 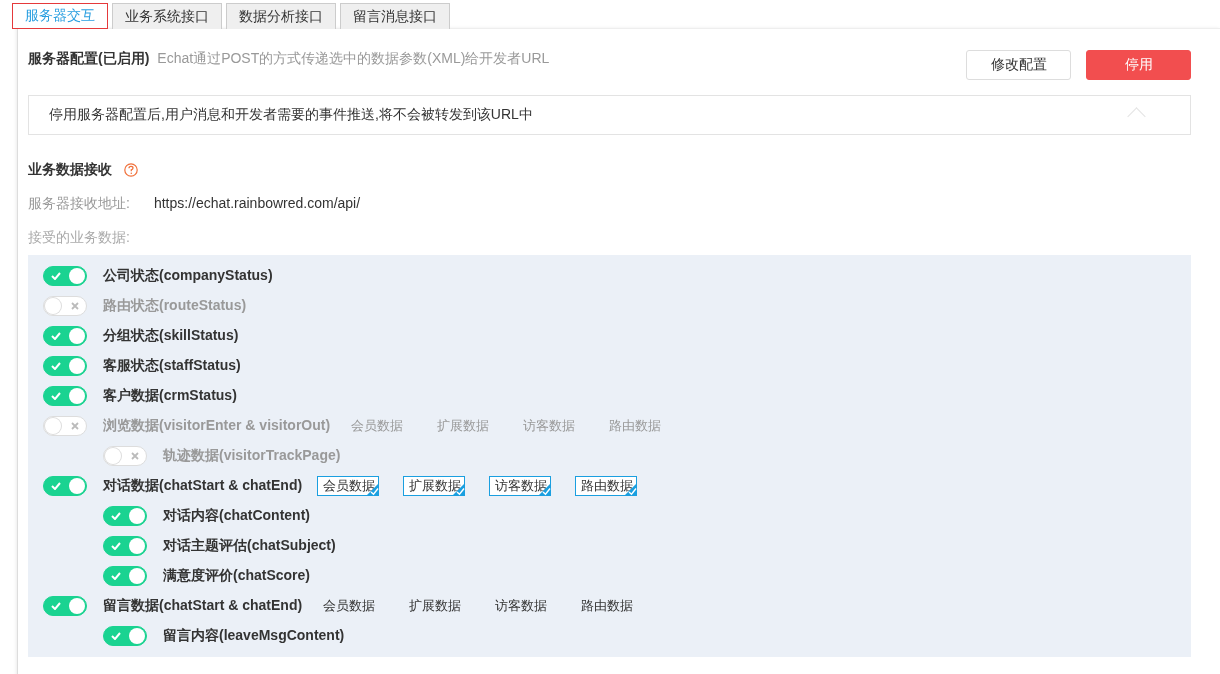 What do you see at coordinates (203, 486) in the screenshot?
I see `item-label: 对话数据(chatStart & chatEnd)` at bounding box center [203, 486].